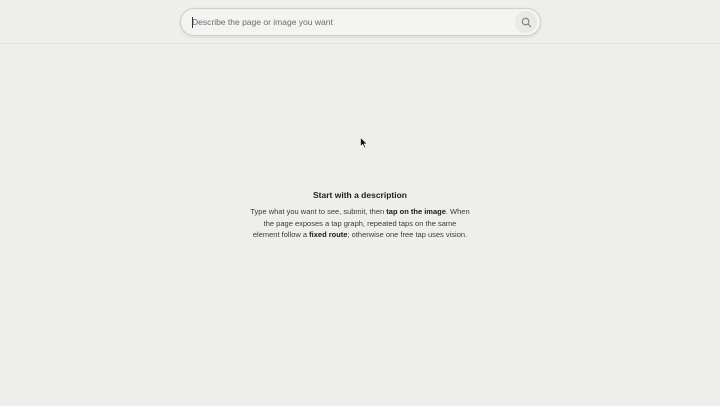  Describe the element at coordinates (328, 235) in the screenshot. I see `description-emphasis: fixed route` at that location.